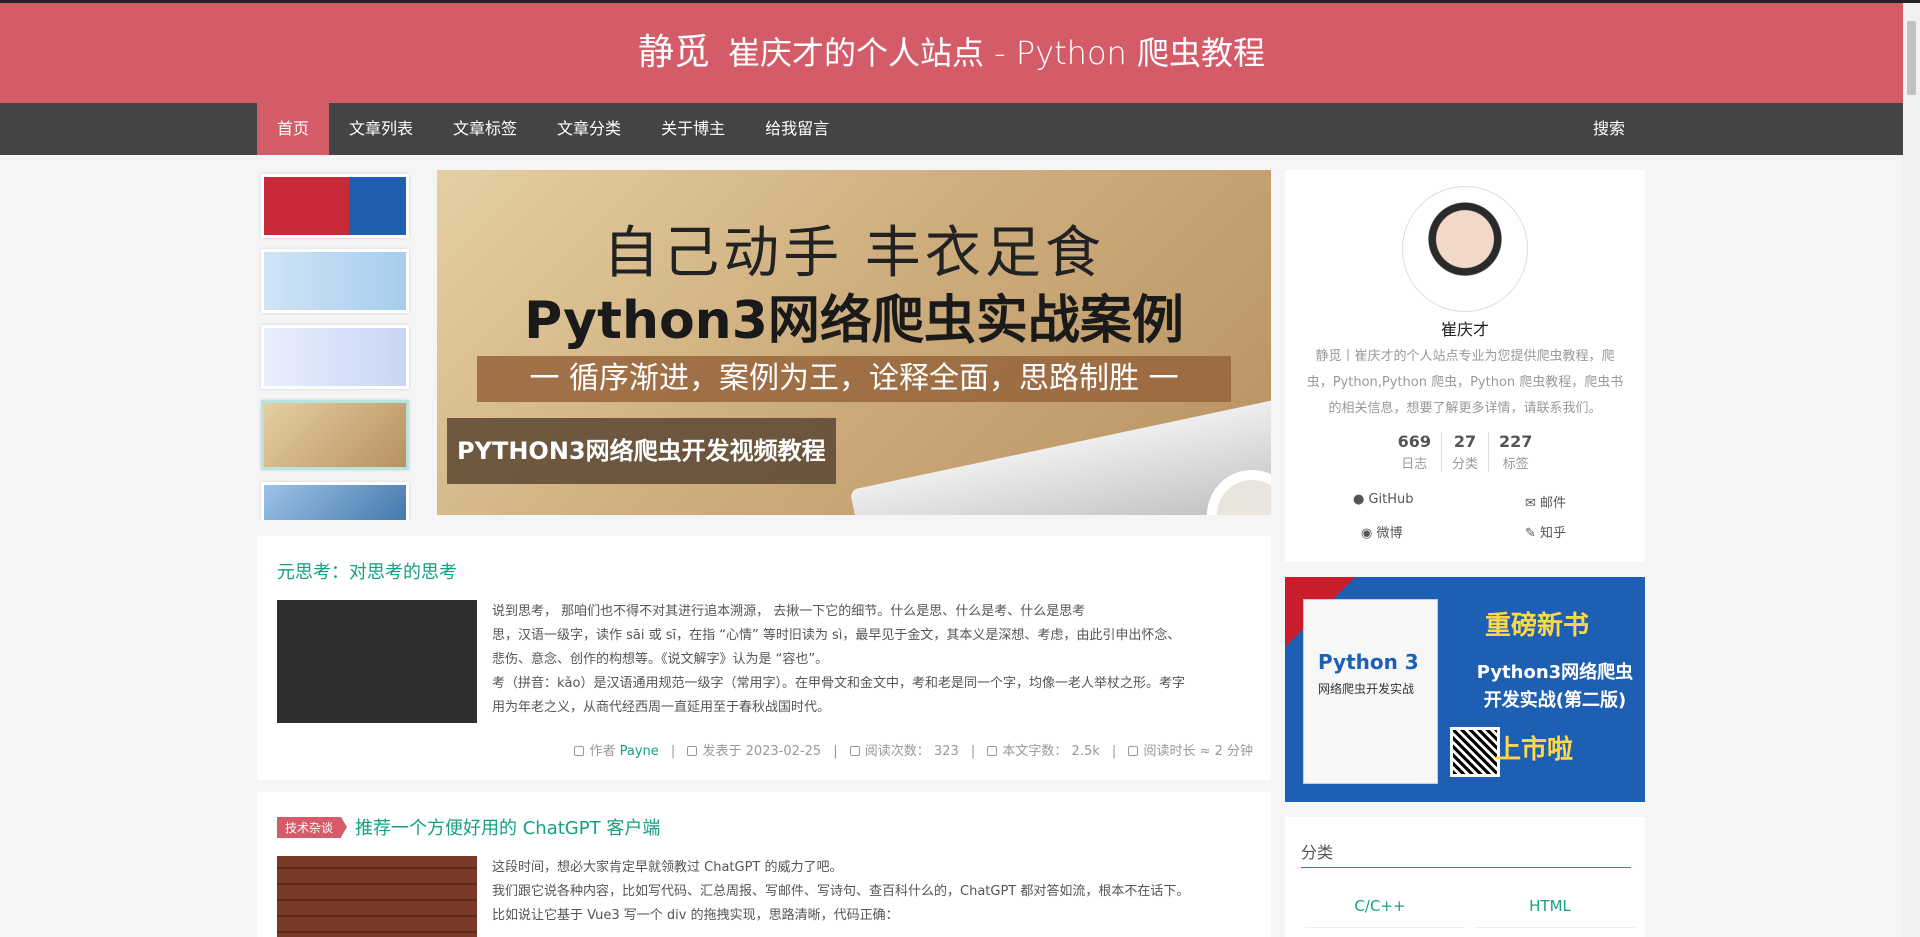  Describe the element at coordinates (797, 129) in the screenshot. I see `nav-guestbook: 给我留言` at that location.